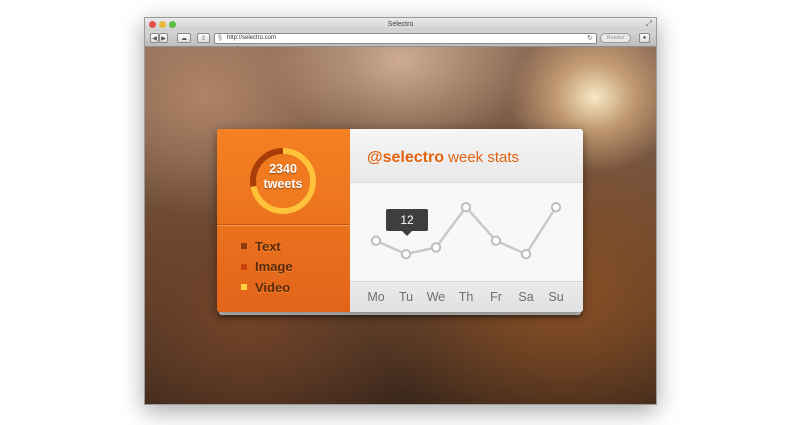  What do you see at coordinates (252, 38) in the screenshot?
I see `url-text: http://selectro.com` at bounding box center [252, 38].